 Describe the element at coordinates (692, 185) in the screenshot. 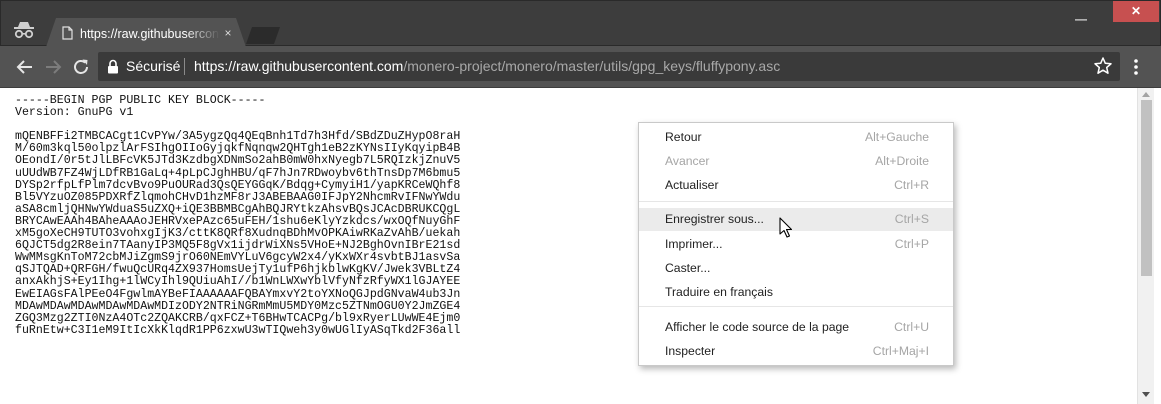

I see `menu-item-label: Actualiser` at that location.